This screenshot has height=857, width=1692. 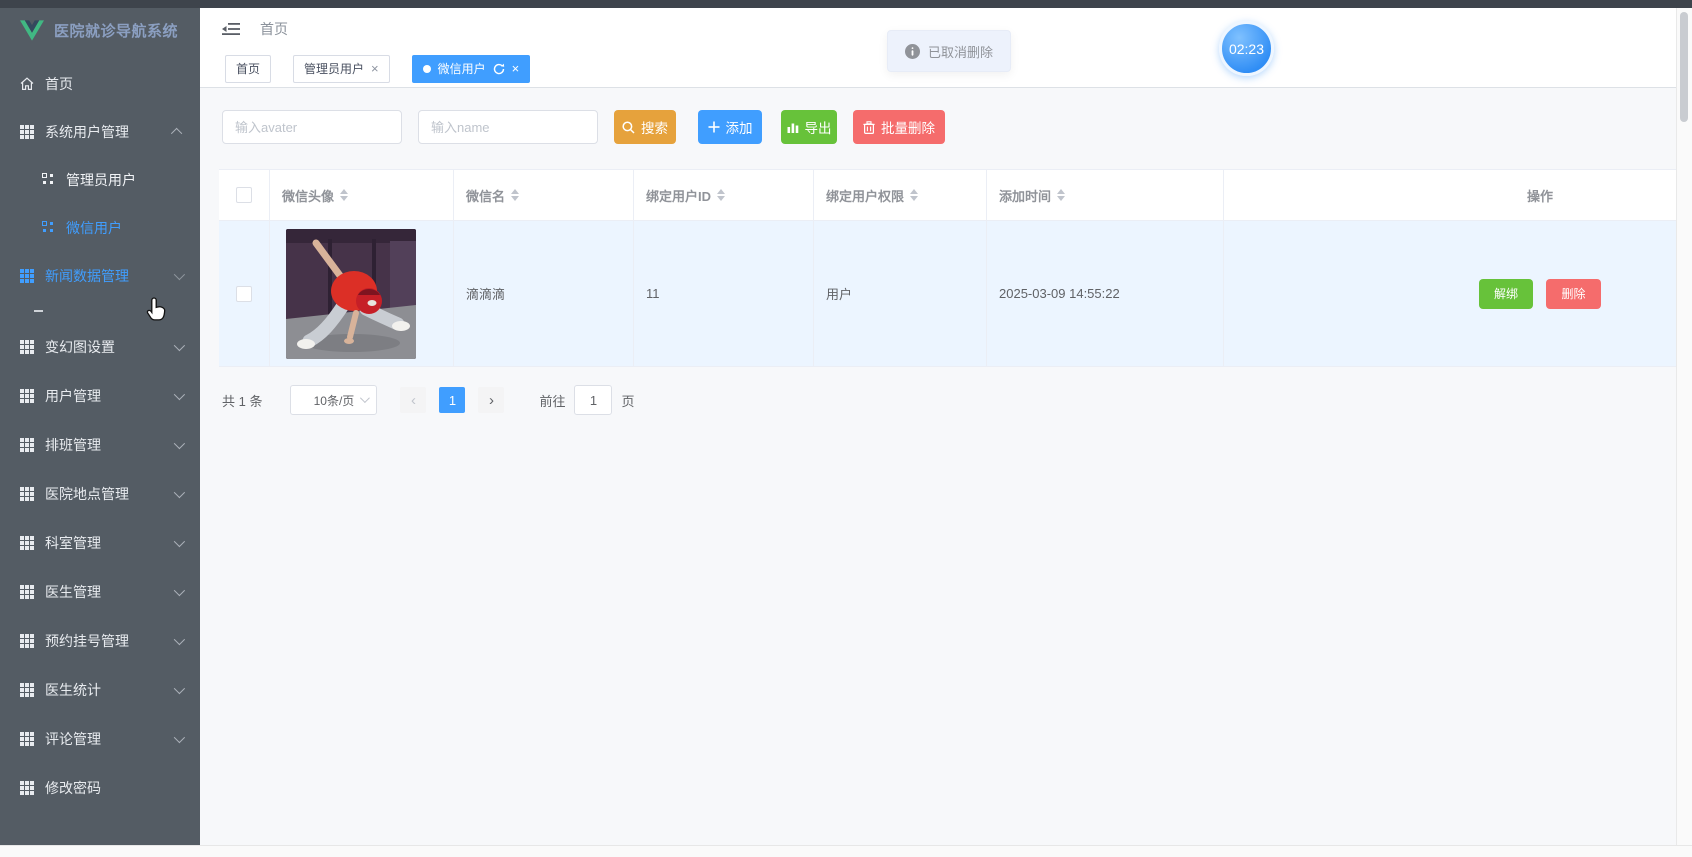 What do you see at coordinates (49, 228) in the screenshot?
I see `subgrid-icon` at bounding box center [49, 228].